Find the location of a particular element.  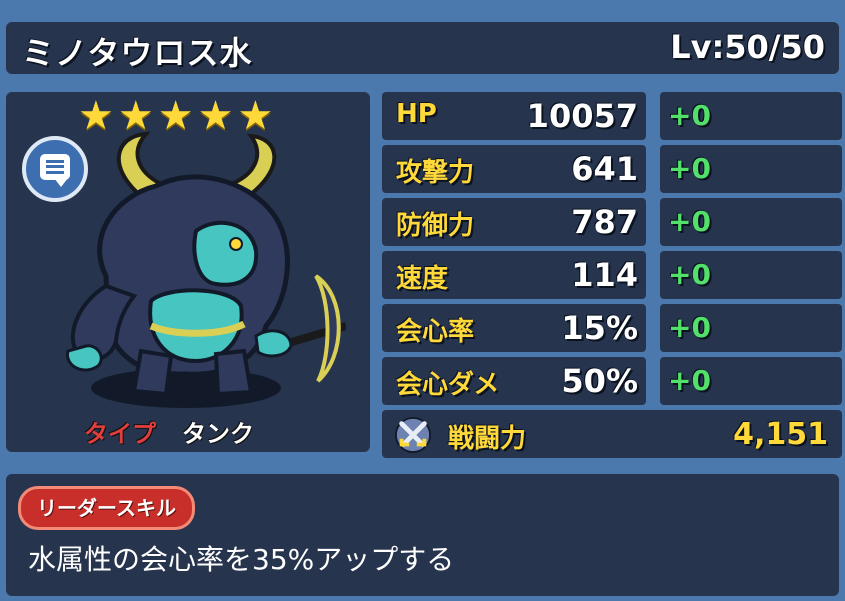

stat-value: 50% is located at coordinates (599, 381).